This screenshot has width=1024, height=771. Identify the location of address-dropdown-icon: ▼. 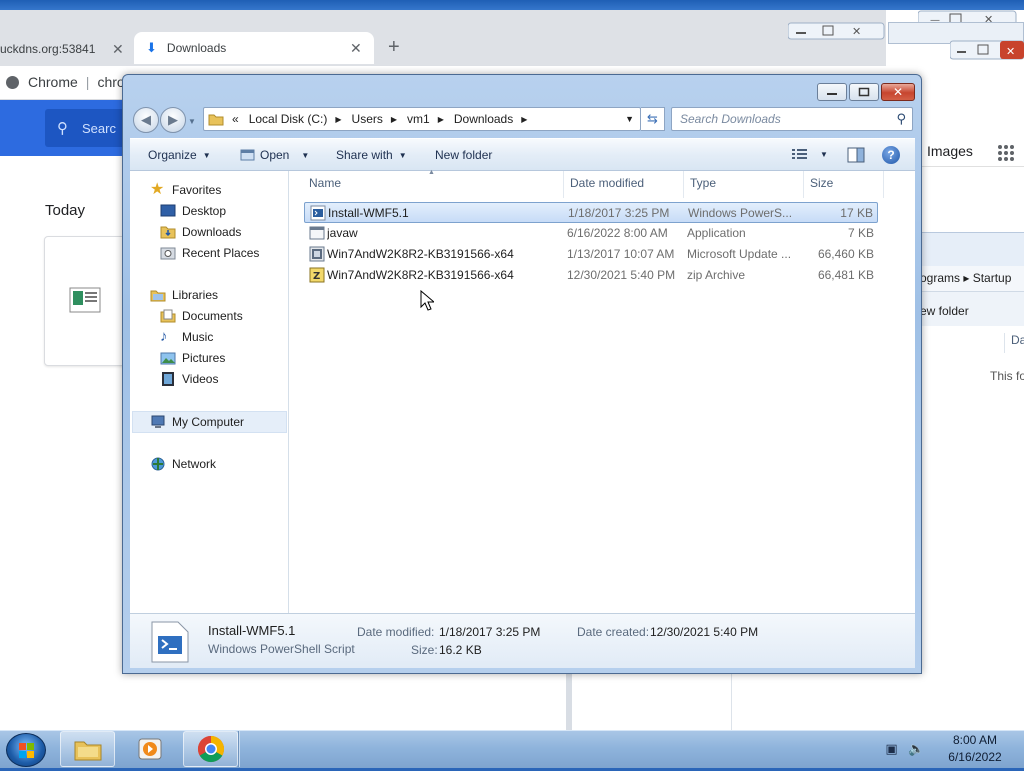
(629, 119).